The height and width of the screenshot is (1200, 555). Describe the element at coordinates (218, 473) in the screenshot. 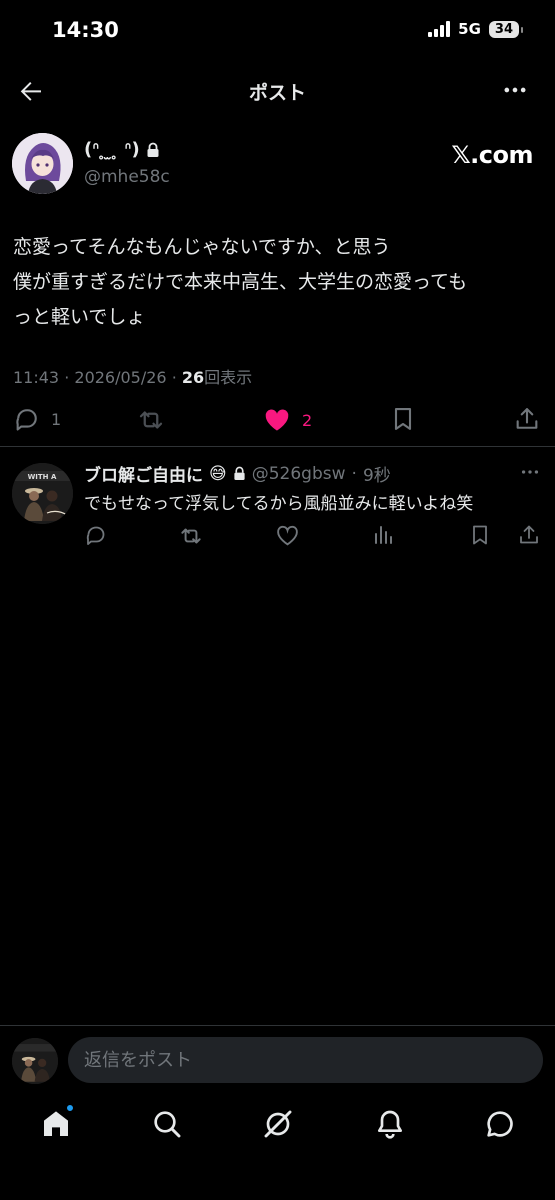

I see `grinning-sweat-emoji: 😅` at that location.